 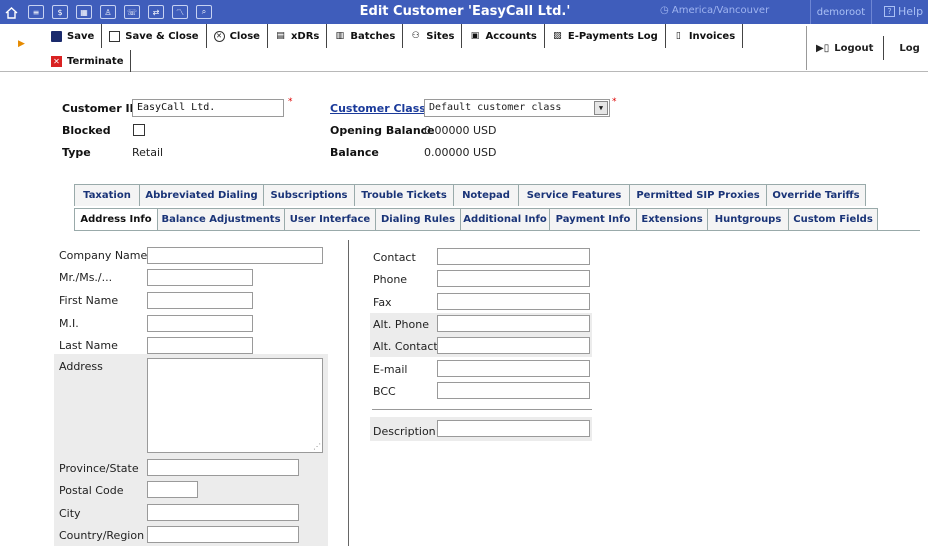 I want to click on close-icon: ✕, so click(x=219, y=36).